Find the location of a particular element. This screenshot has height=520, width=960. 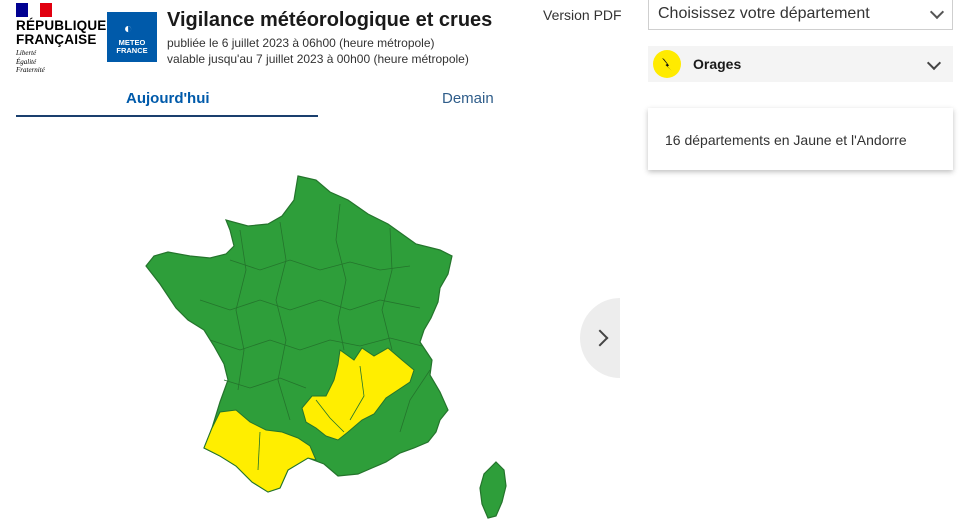

tab-today: Aujourd'hui is located at coordinates (168, 98).